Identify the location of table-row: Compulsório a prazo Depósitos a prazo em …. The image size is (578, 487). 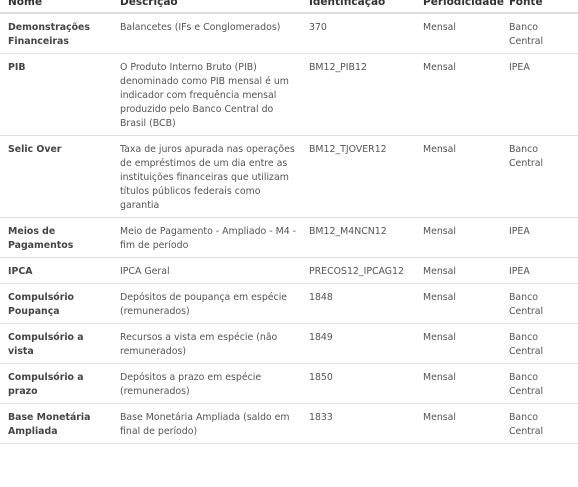
(289, 383).